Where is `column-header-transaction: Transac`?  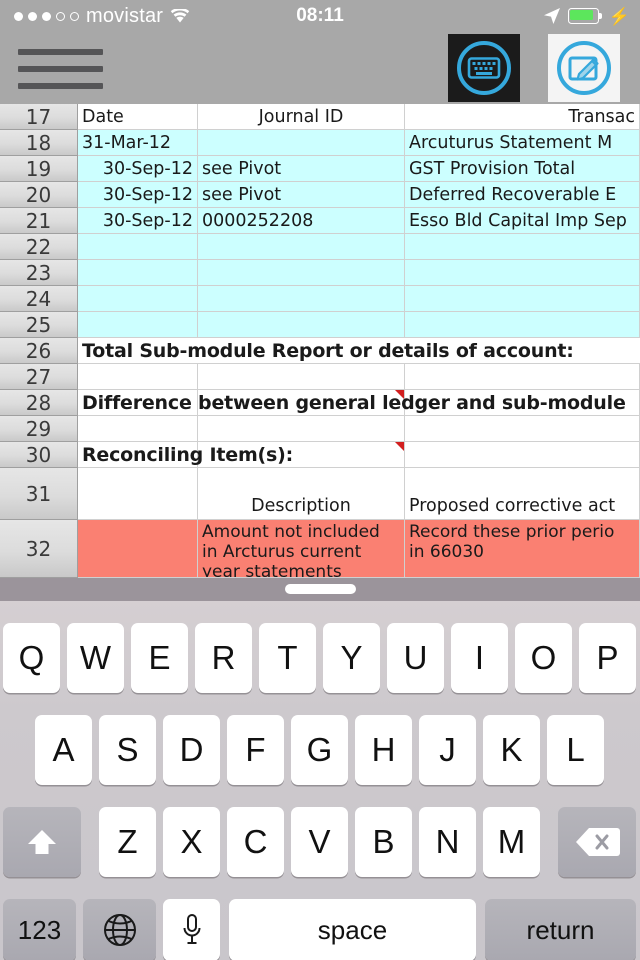 column-header-transaction: Transac is located at coordinates (522, 117).